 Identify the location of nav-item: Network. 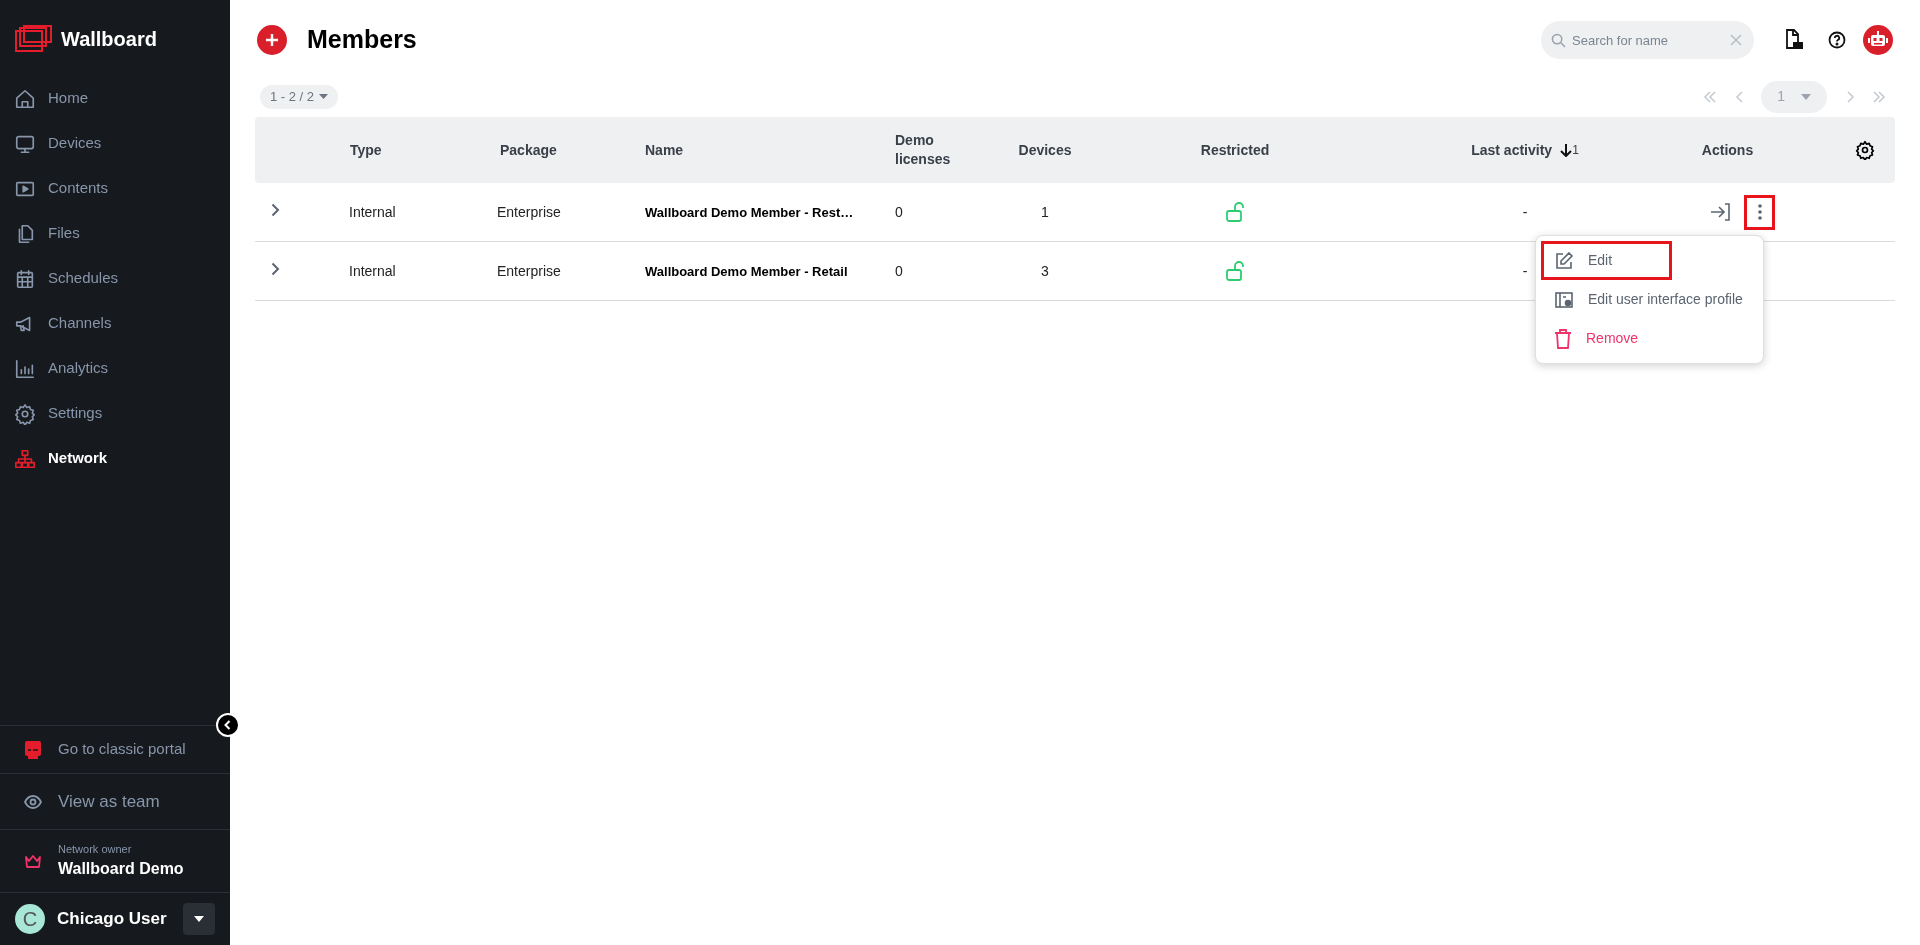
(115, 458).